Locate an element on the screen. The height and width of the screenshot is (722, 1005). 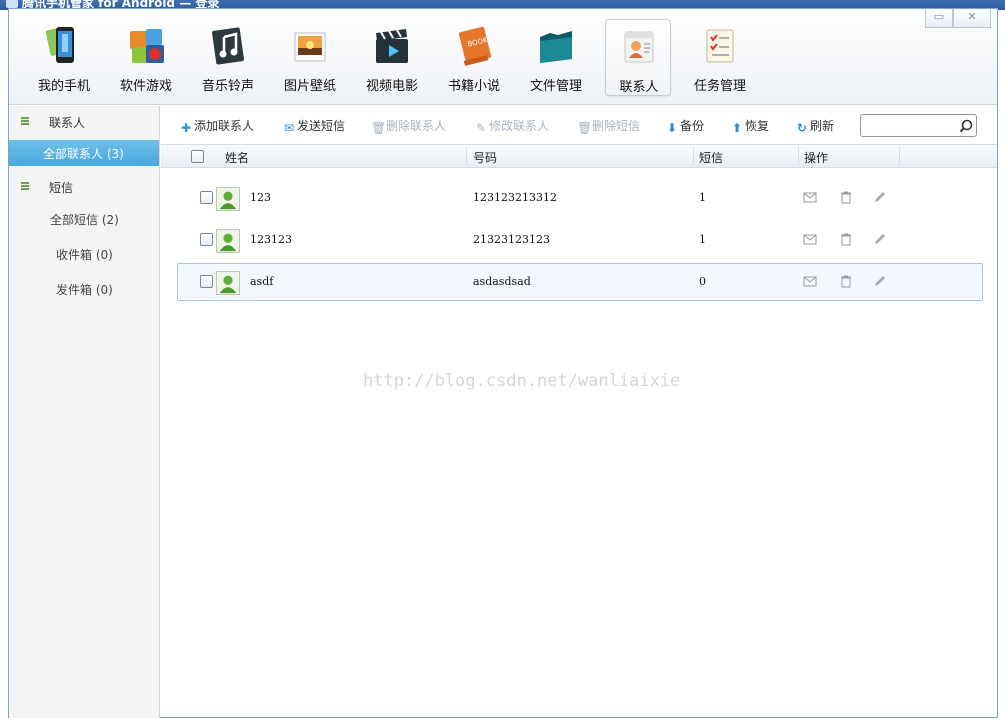
refresh-label: 刷新 is located at coordinates (822, 126).